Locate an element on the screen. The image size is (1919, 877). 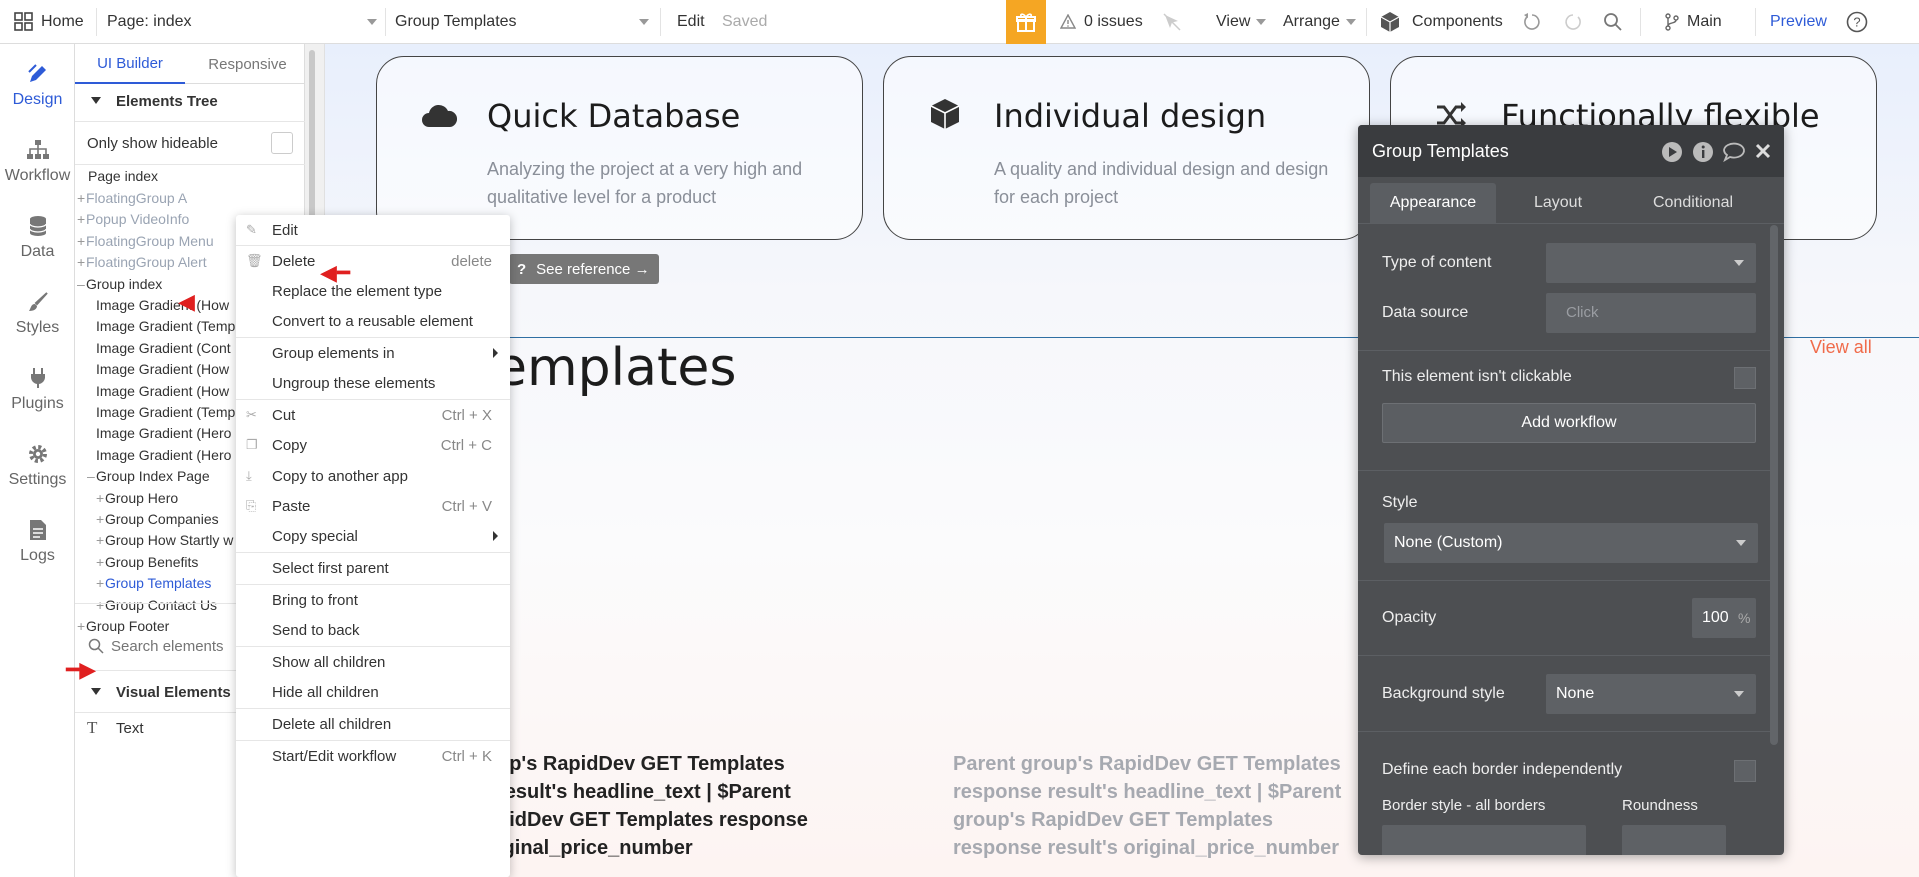
undo-button is located at coordinates (1532, 22).